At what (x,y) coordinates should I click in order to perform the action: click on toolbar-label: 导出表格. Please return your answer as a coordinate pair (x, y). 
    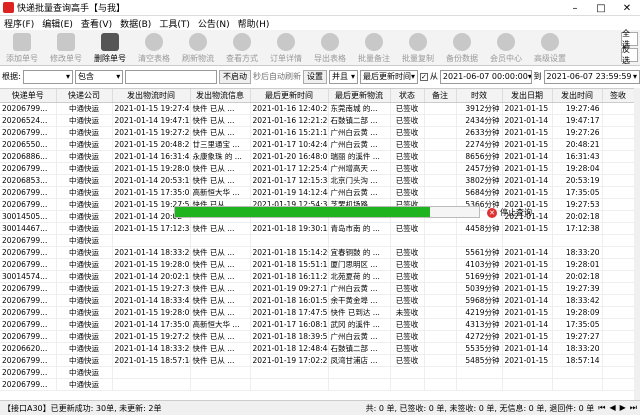
    Looking at the image, I should click on (330, 58).